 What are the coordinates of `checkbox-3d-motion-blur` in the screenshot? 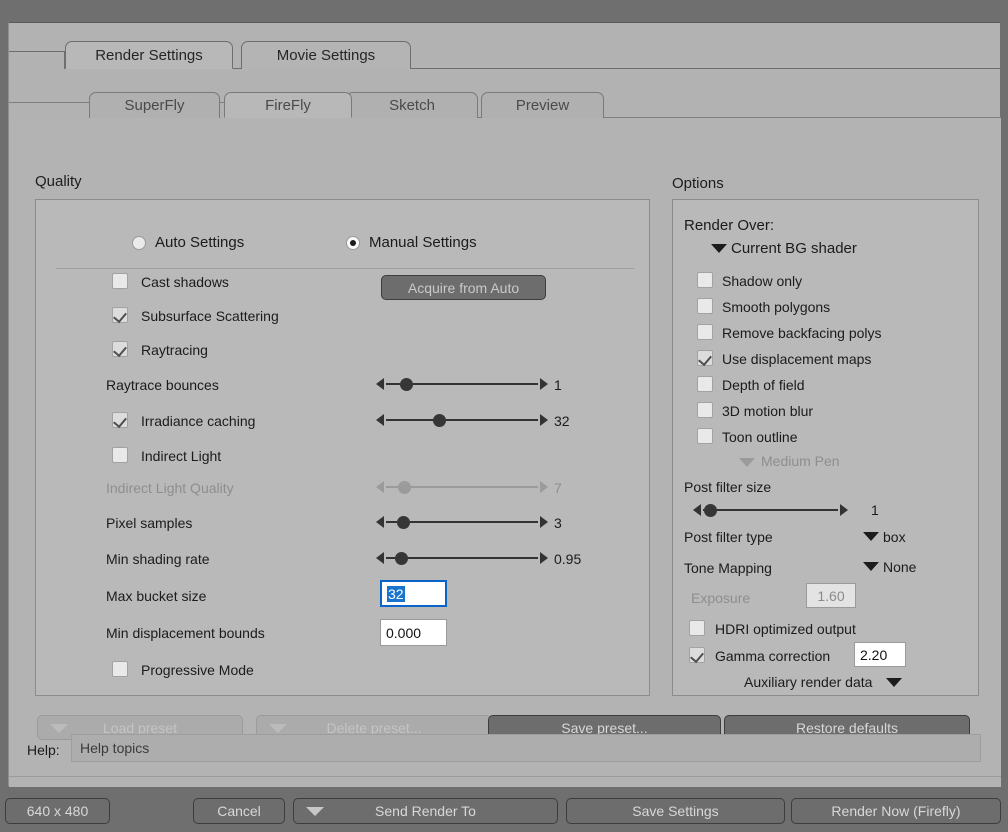 It's located at (705, 410).